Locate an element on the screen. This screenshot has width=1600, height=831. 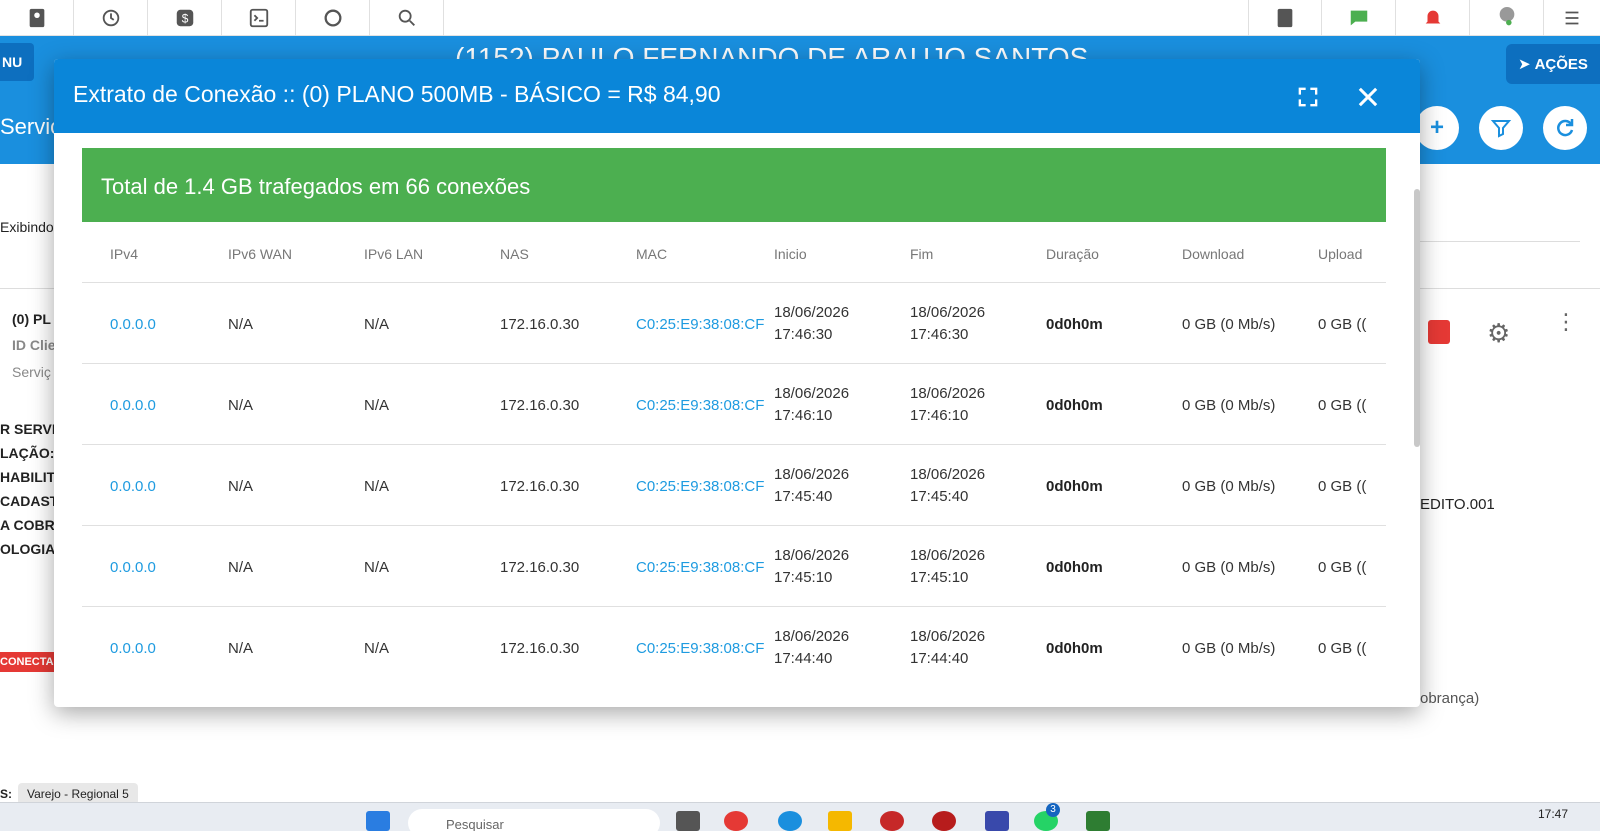
start-icon is located at coordinates (378, 821).